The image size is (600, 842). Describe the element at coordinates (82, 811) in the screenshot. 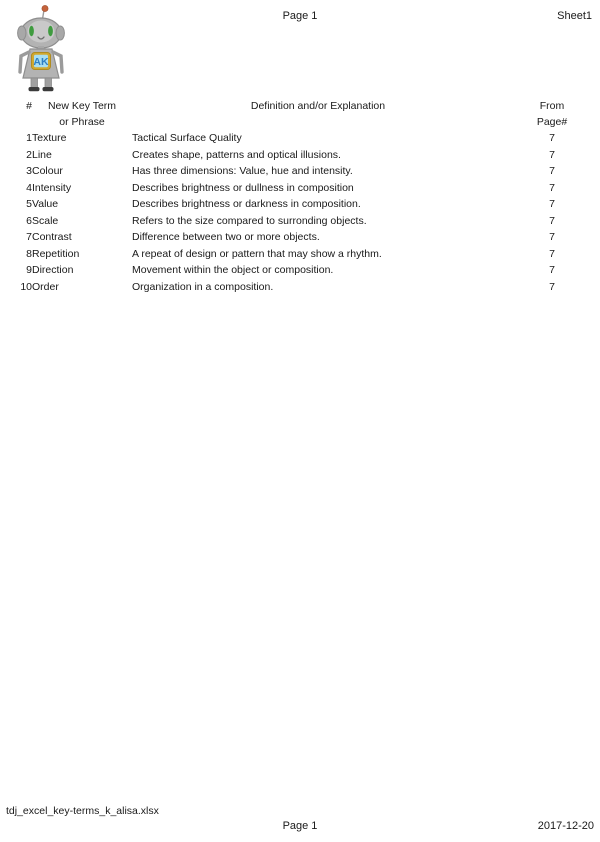

I see `workbook-file-name: tdj_excel_key-terms_k_alisa.xlsx` at that location.